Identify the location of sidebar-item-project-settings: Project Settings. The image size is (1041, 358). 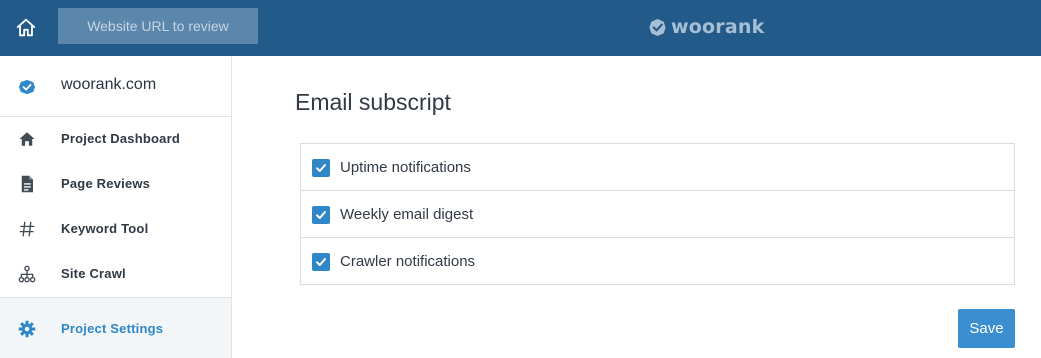
(115, 327).